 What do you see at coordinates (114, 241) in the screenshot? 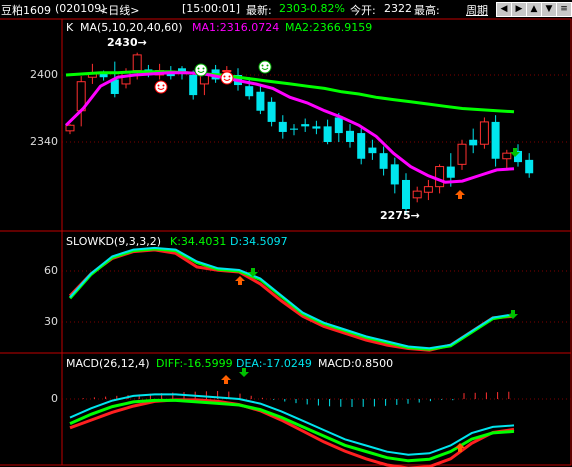
I see `kd-params: SLOWKD(9,3,3,2)` at bounding box center [114, 241].